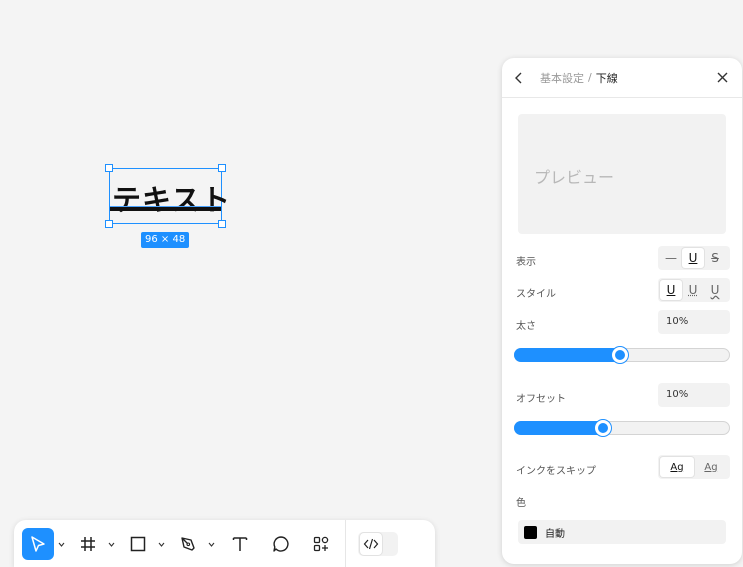 The image size is (743, 567). Describe the element at coordinates (671, 290) in the screenshot. I see `style-solid-option: U` at that location.